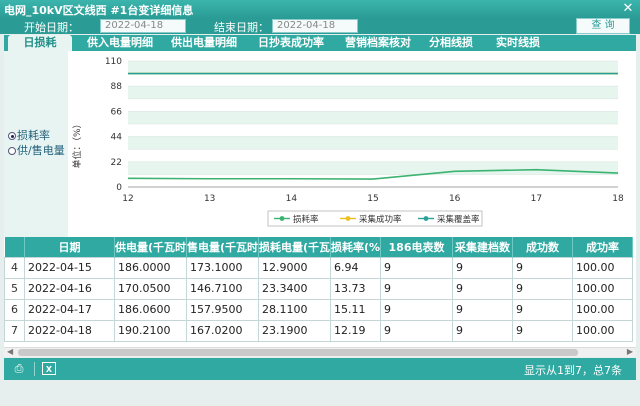  Describe the element at coordinates (222, 330) in the screenshot. I see `table-cell: 167.0200` at that location.